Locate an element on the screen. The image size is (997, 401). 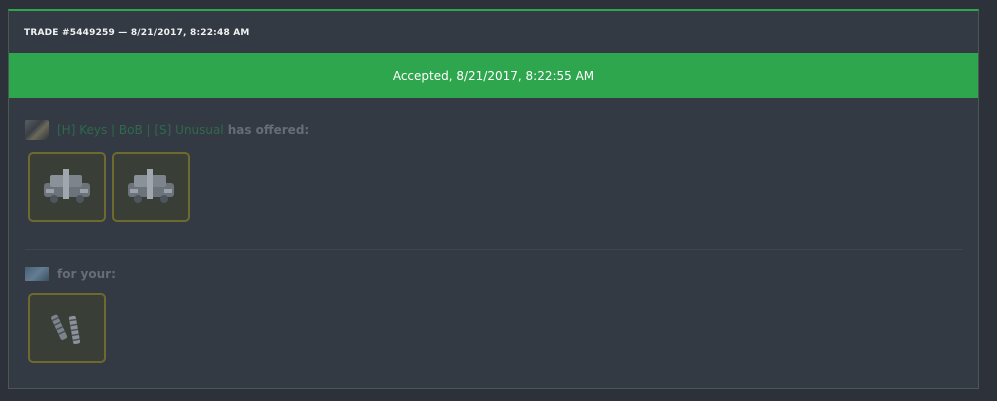
receive-line: for your: is located at coordinates (70, 274).